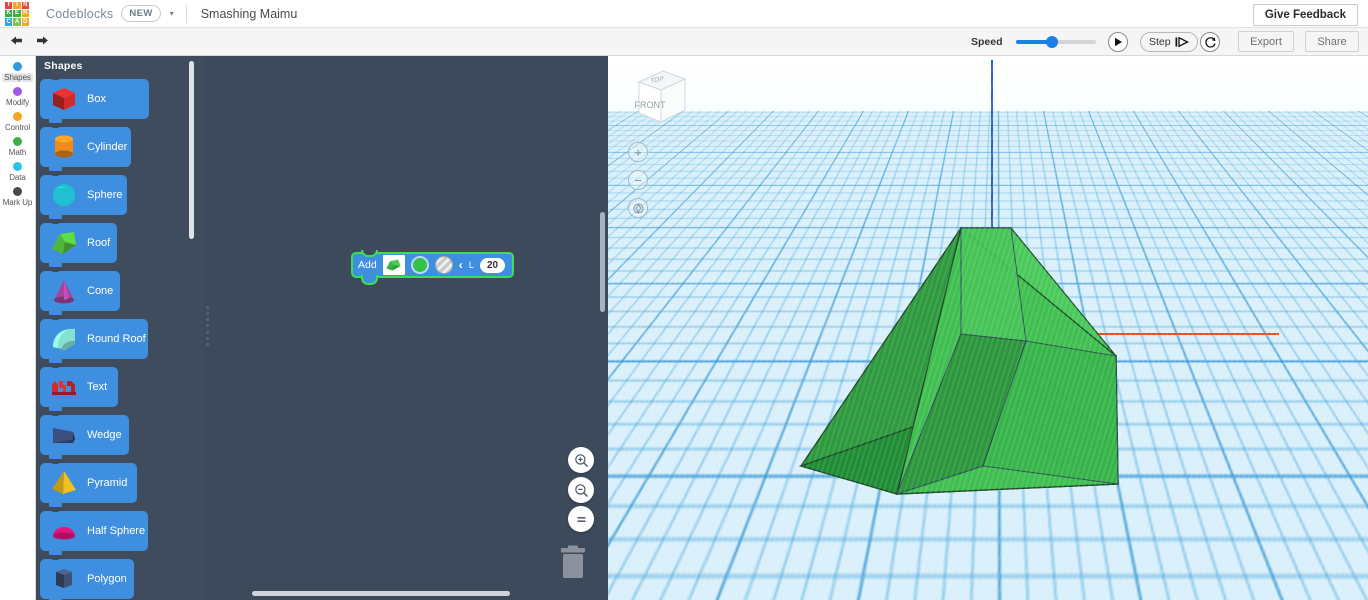  I want to click on logo-tile-e: E, so click(17, 13).